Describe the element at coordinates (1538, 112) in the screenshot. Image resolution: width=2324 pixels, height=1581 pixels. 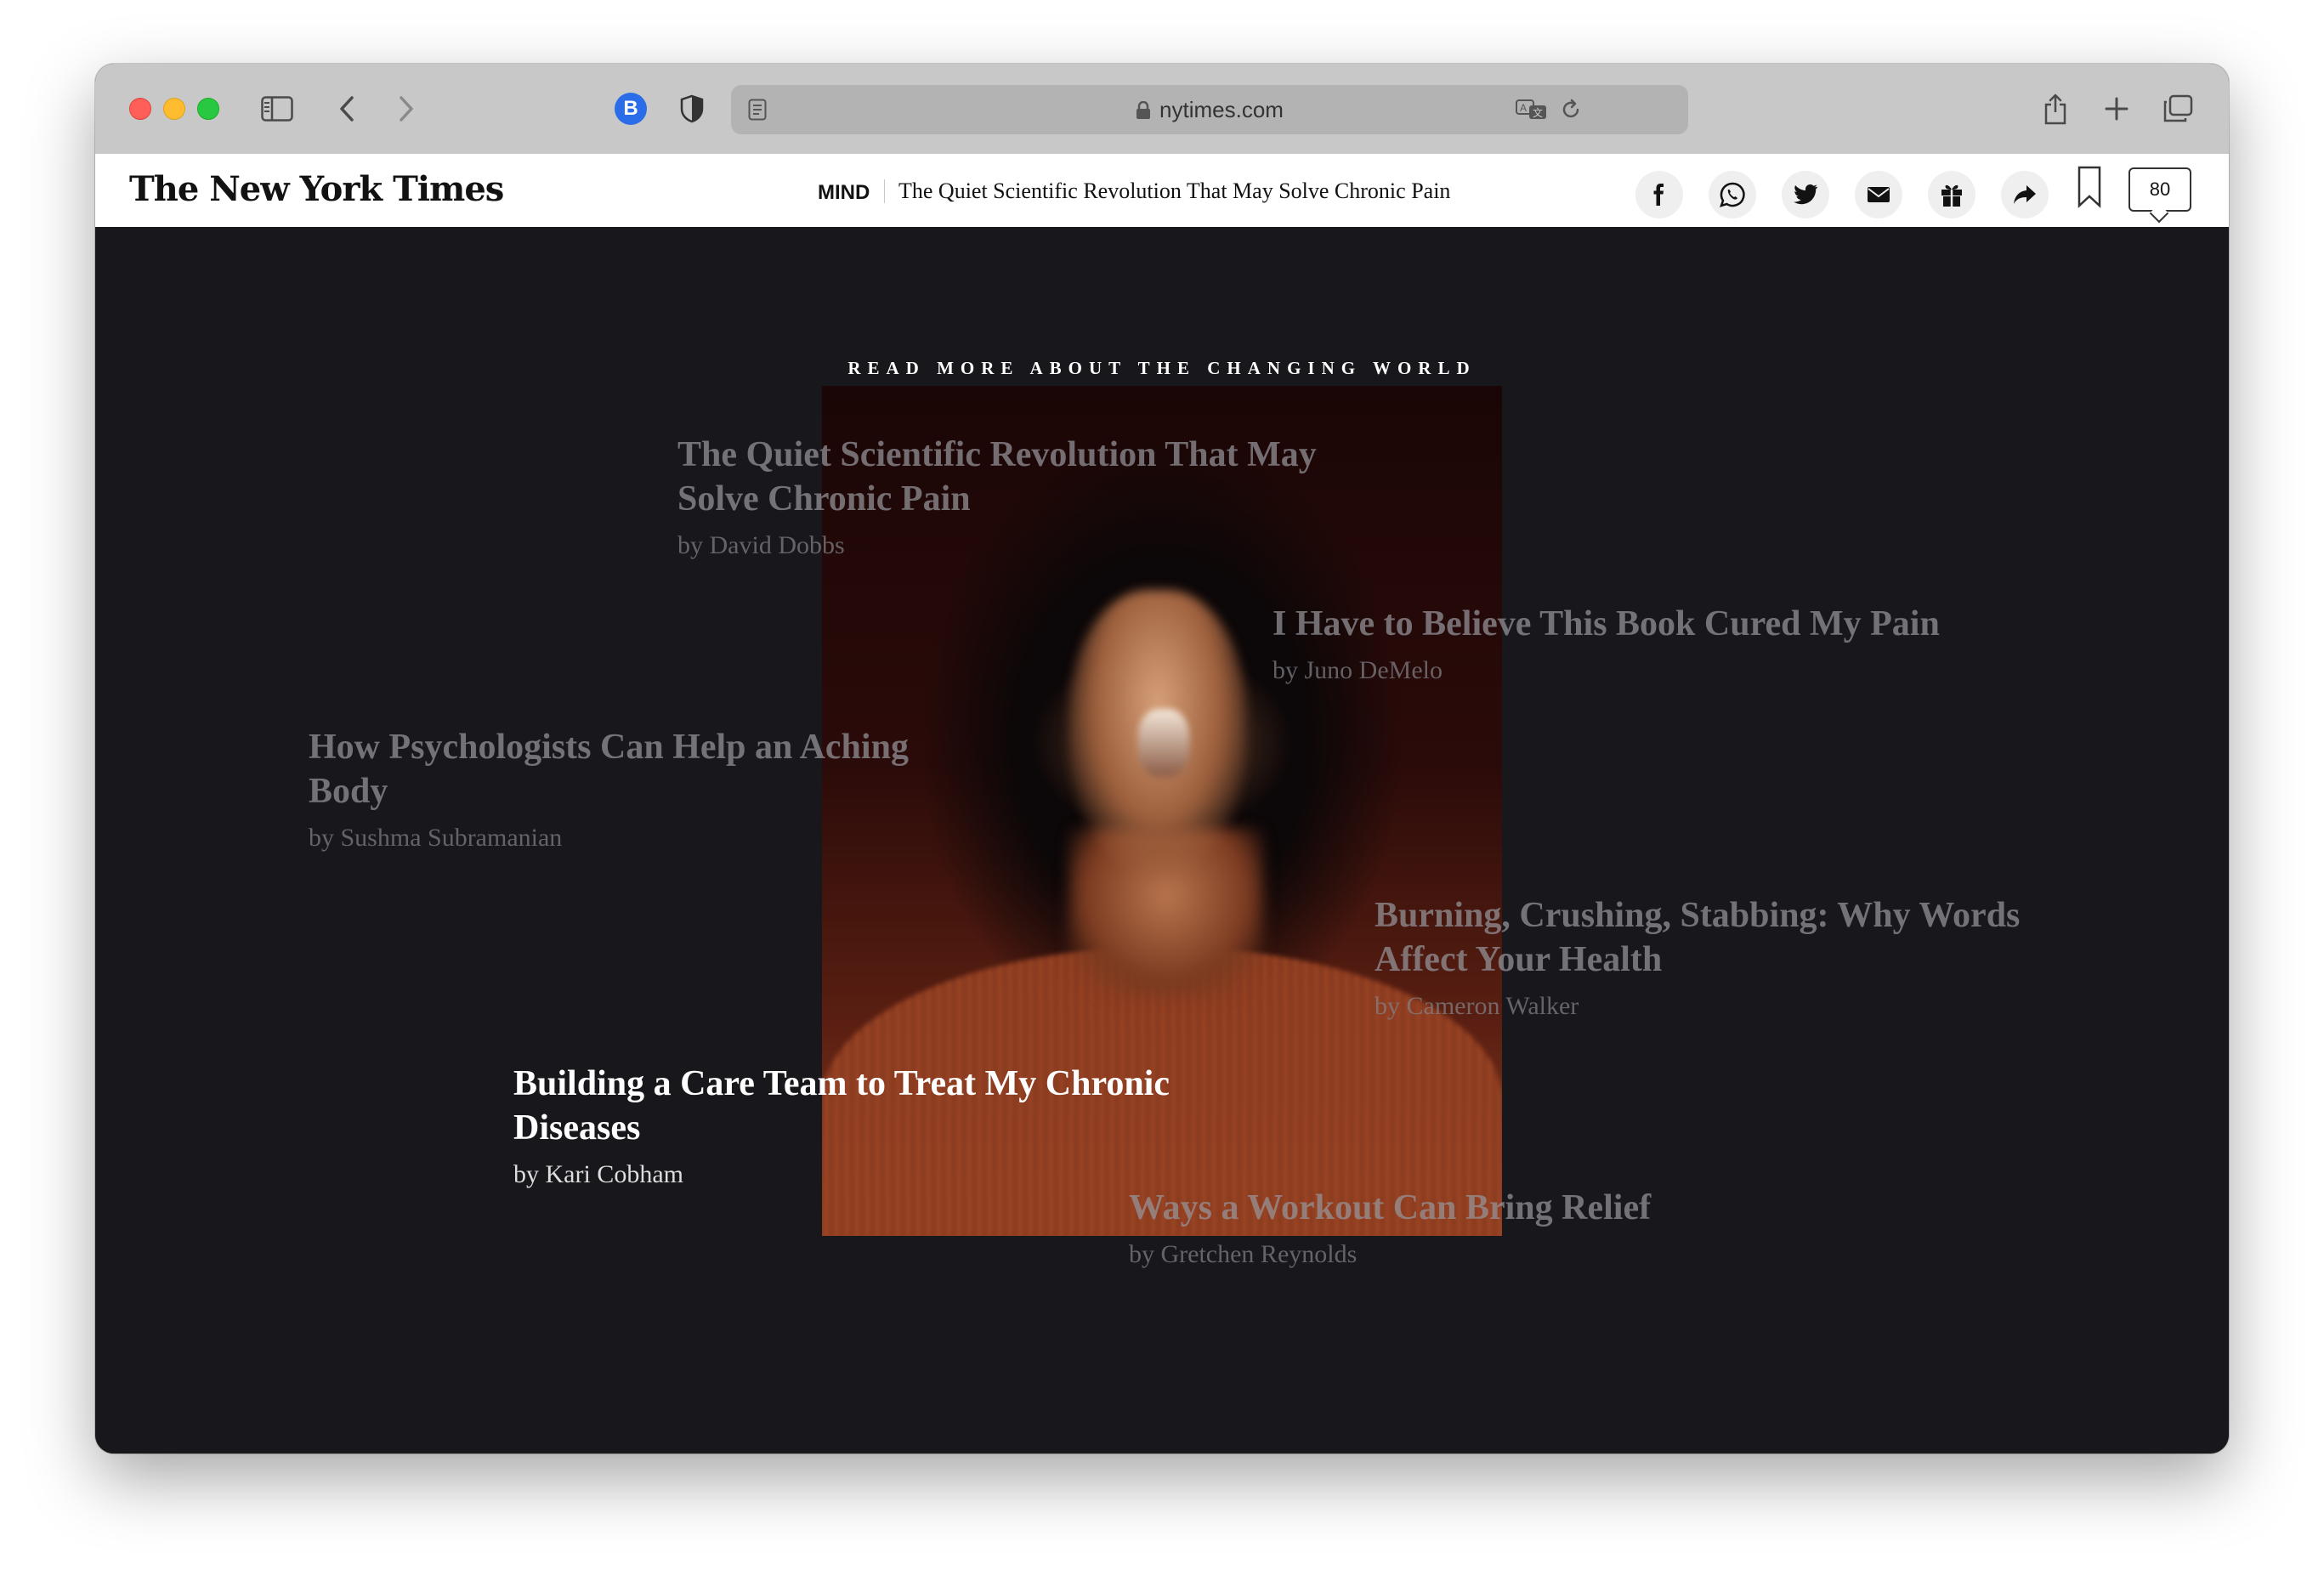
I see `svg-text: 文` at that location.